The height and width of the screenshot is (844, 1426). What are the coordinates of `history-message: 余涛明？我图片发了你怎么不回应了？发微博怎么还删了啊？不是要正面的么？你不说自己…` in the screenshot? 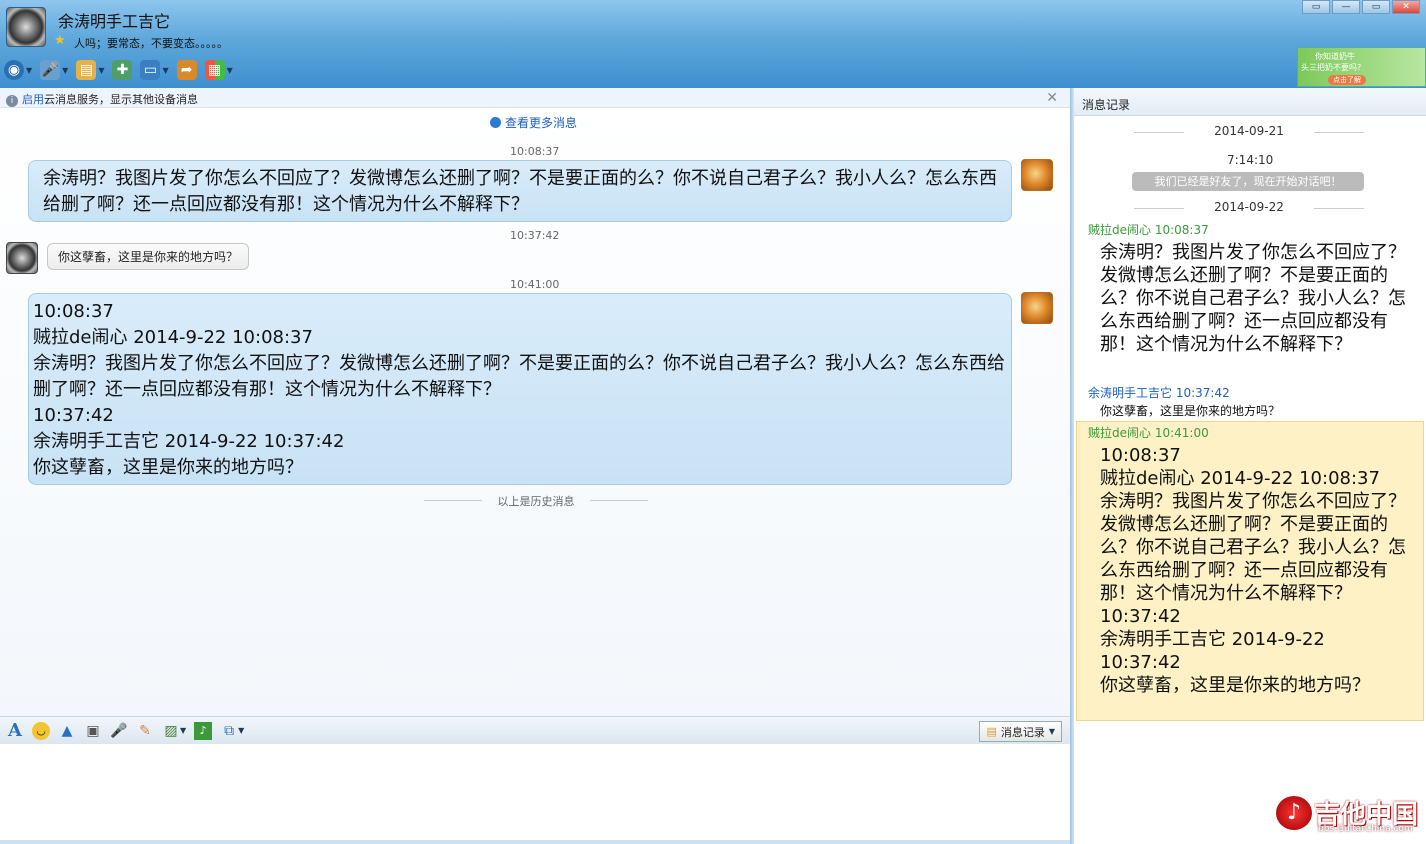 It's located at (1253, 298).